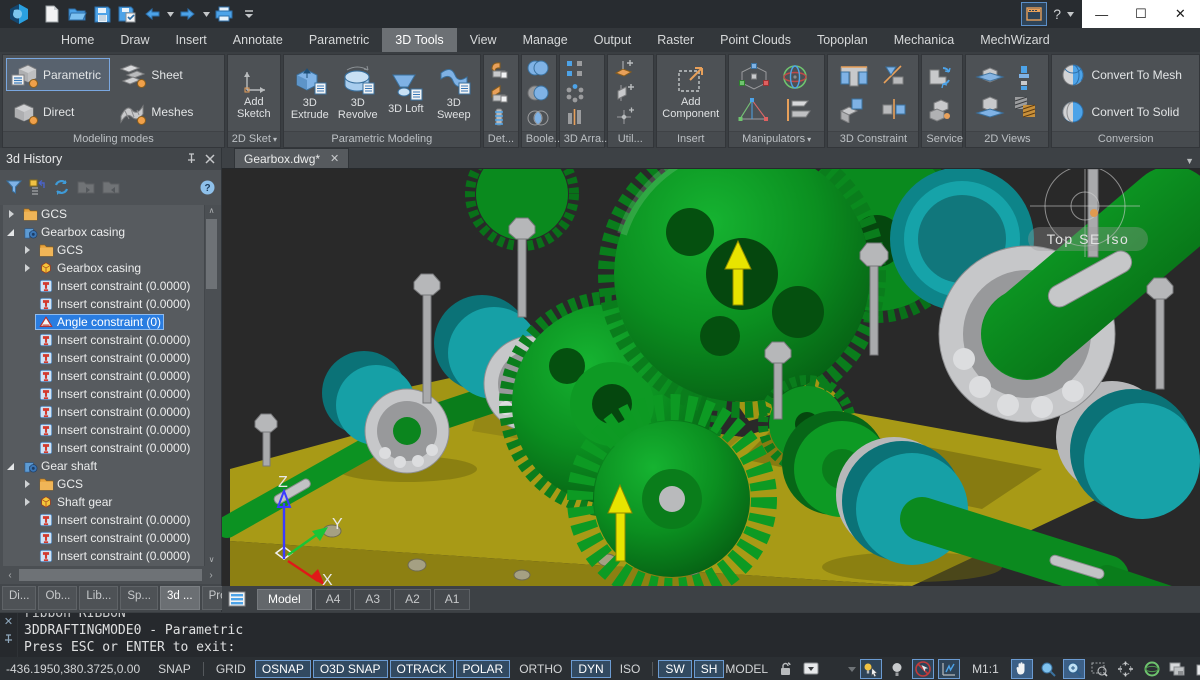  I want to click on model-space-label: MODEL, so click(746, 669).